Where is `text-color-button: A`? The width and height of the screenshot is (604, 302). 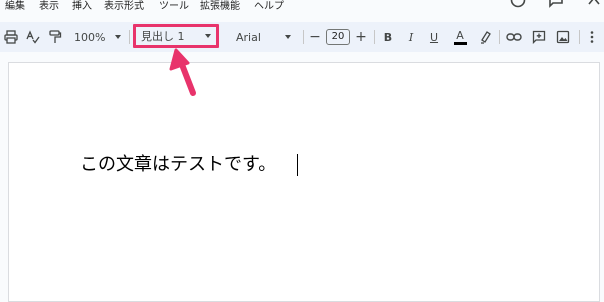 text-color-button: A is located at coordinates (460, 37).